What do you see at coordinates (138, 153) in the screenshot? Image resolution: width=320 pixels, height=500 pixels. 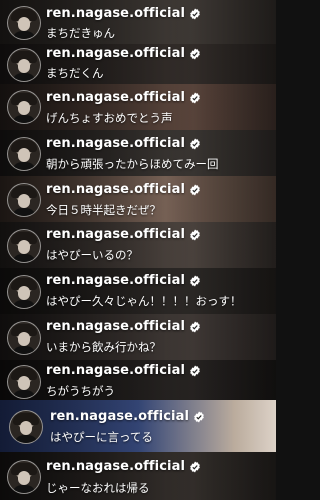 I see `comment-card: ren.nagase.official 朝から頑張ったからほめてみー回` at bounding box center [138, 153].